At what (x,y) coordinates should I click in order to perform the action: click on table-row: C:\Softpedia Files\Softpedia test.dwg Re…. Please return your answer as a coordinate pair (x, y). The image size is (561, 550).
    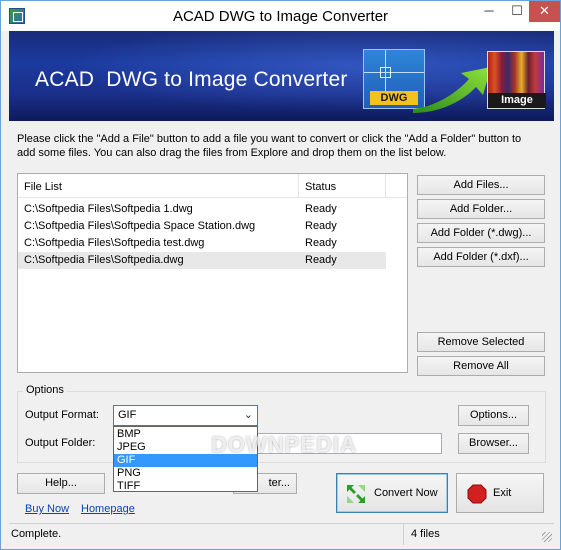
    Looking at the image, I should click on (202, 243).